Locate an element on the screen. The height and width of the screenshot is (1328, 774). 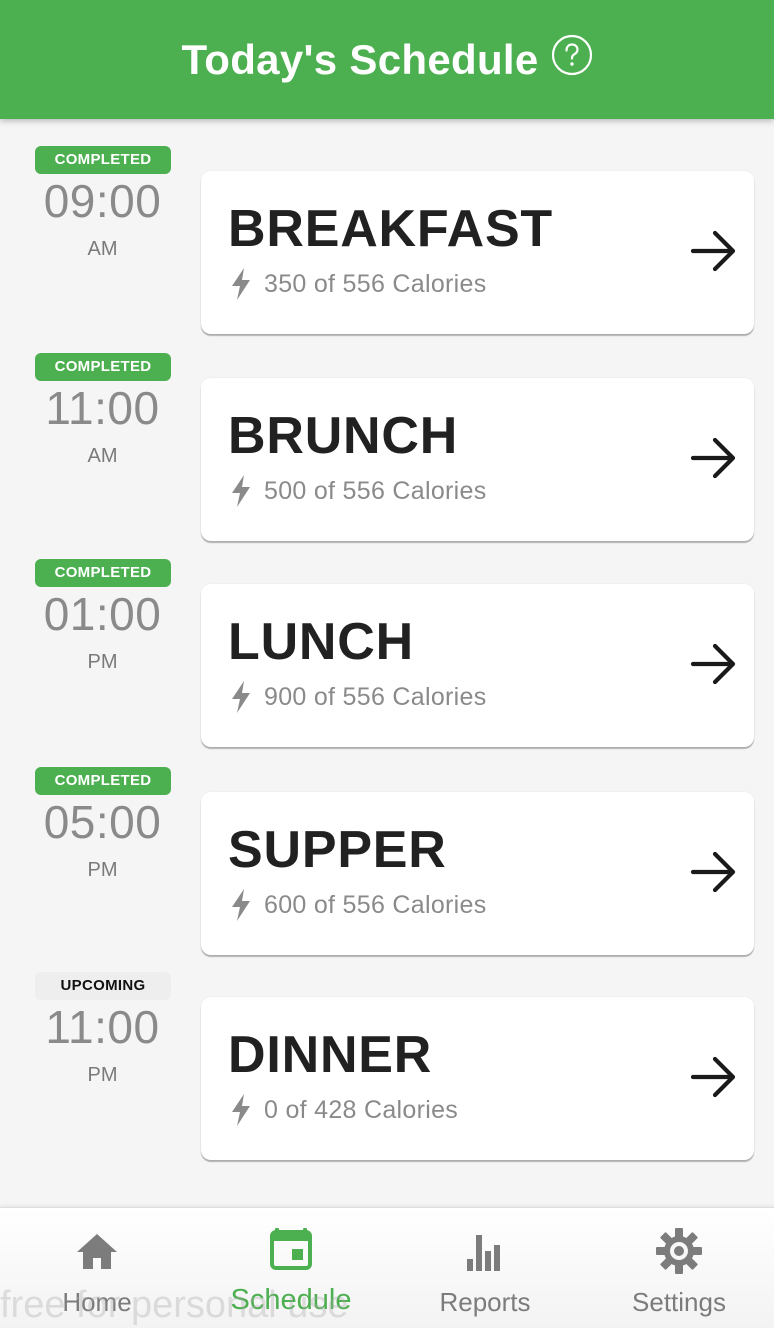
home-icon is located at coordinates (97, 1251).